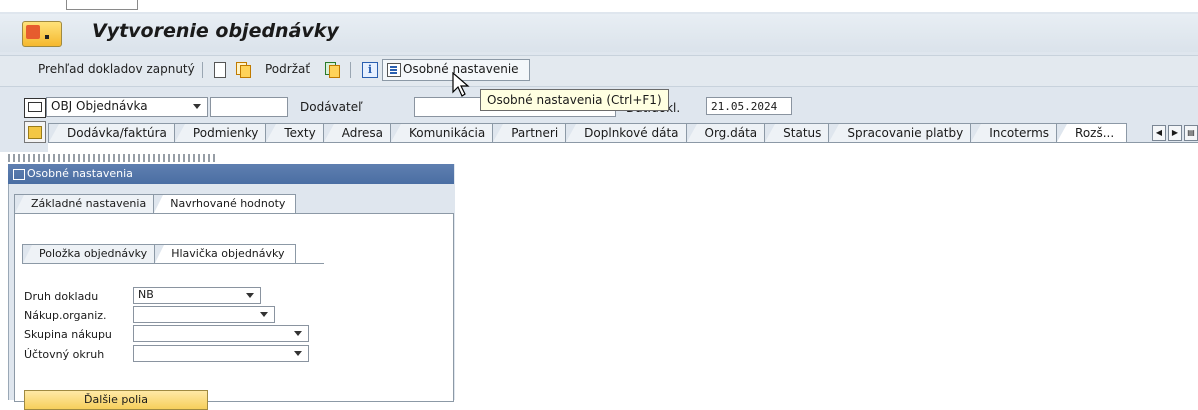 The width and height of the screenshot is (1198, 410). Describe the element at coordinates (99, 106) in the screenshot. I see `order-type-value: OBJ Objednávka` at that location.